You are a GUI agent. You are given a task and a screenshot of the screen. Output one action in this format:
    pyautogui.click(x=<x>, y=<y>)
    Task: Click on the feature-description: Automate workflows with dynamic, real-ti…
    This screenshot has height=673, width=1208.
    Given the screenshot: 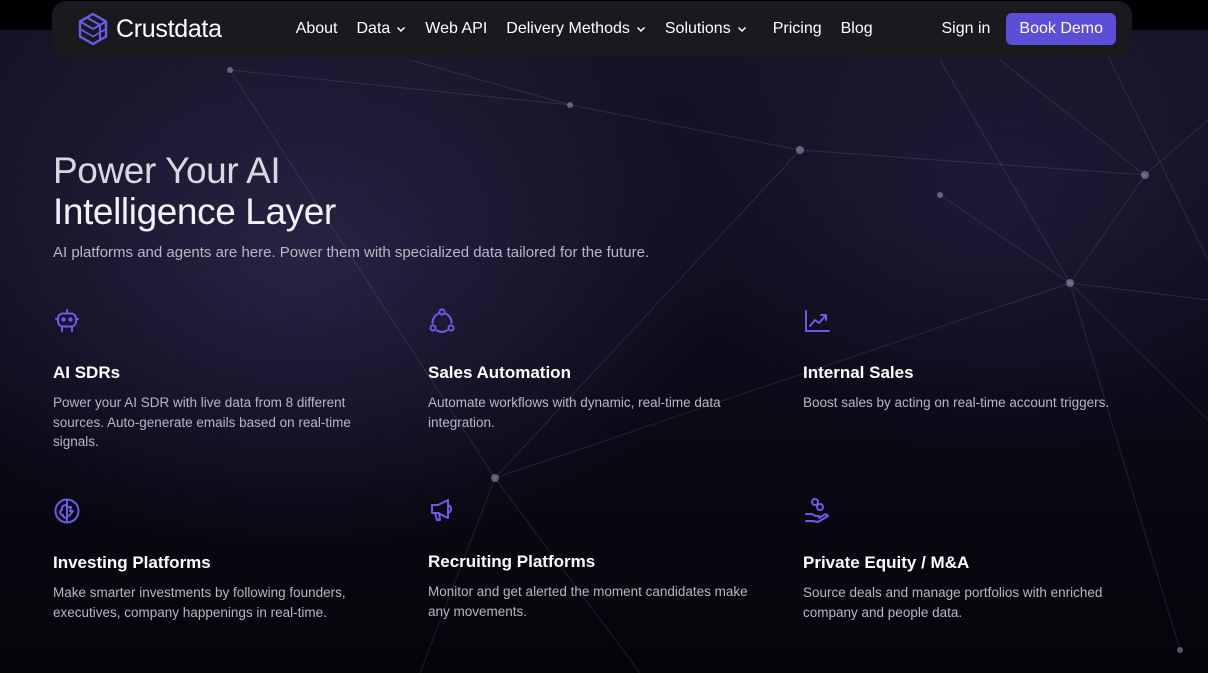 What is the action you would take?
    pyautogui.click(x=574, y=412)
    